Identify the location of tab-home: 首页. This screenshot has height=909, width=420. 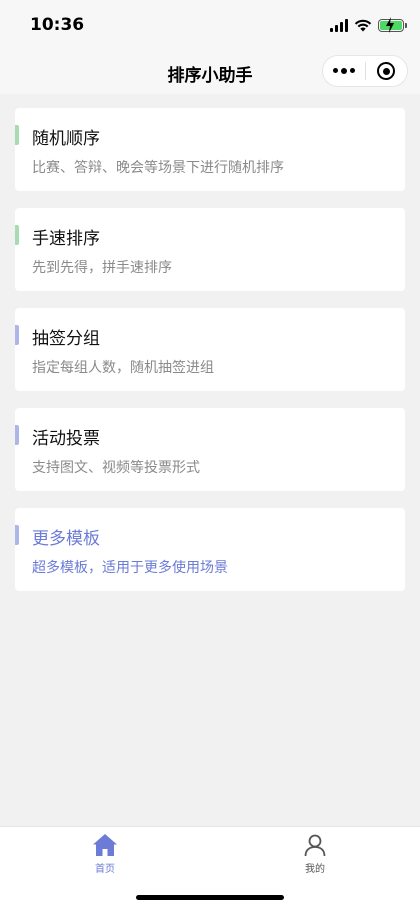
(105, 855).